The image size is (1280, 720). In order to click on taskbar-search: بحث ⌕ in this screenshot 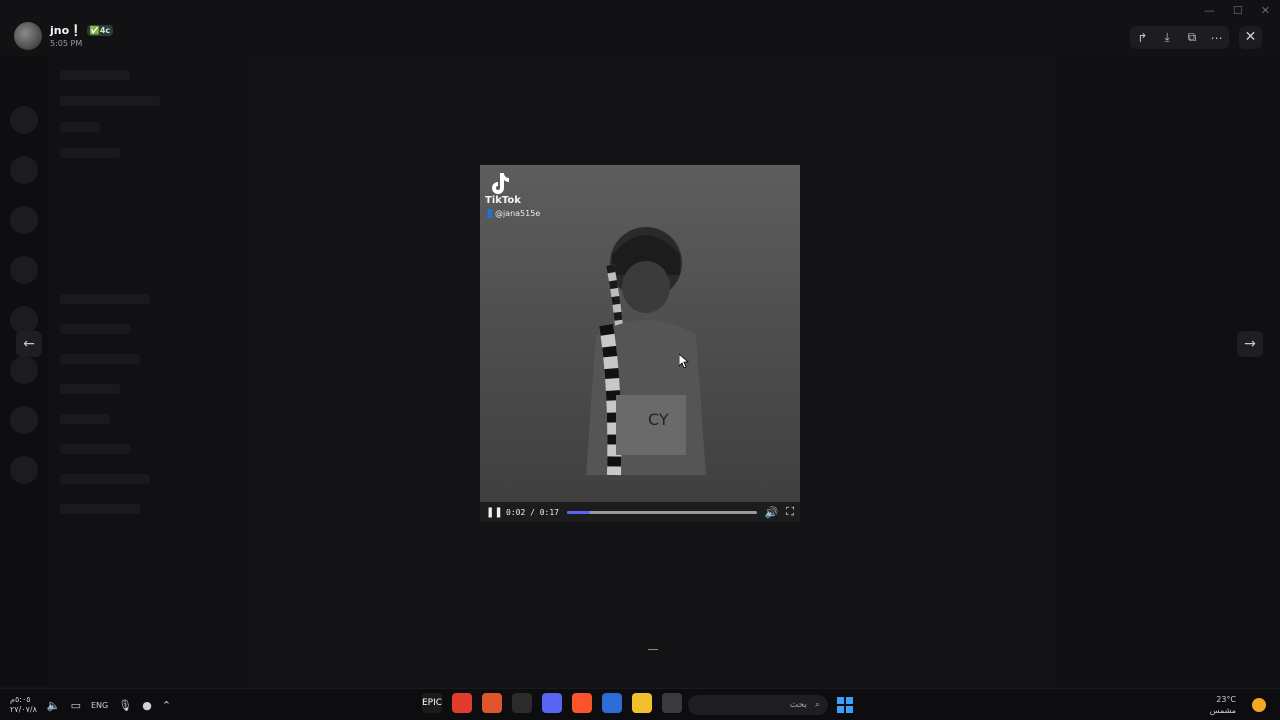, I will do `click(758, 705)`.